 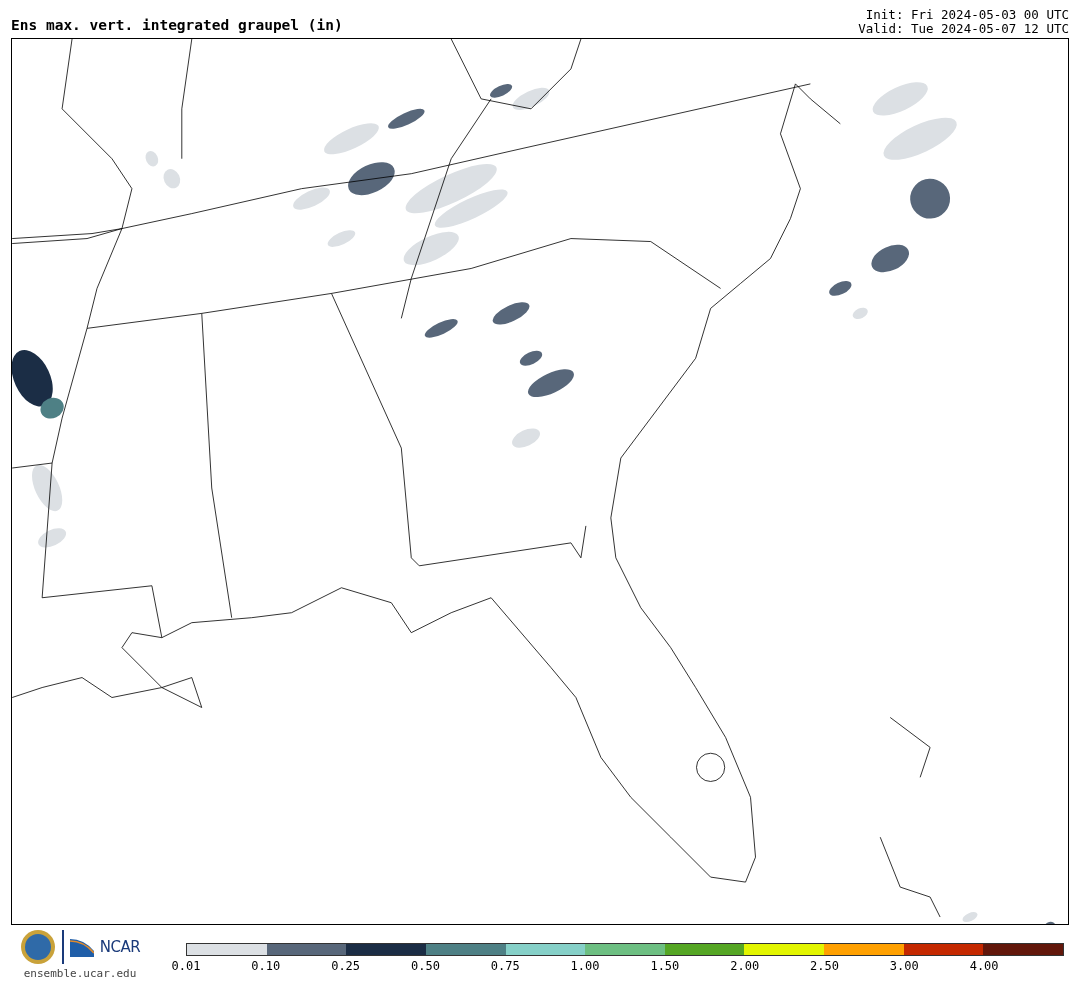 I want to click on tick-label: 2.00, so click(x=745, y=966).